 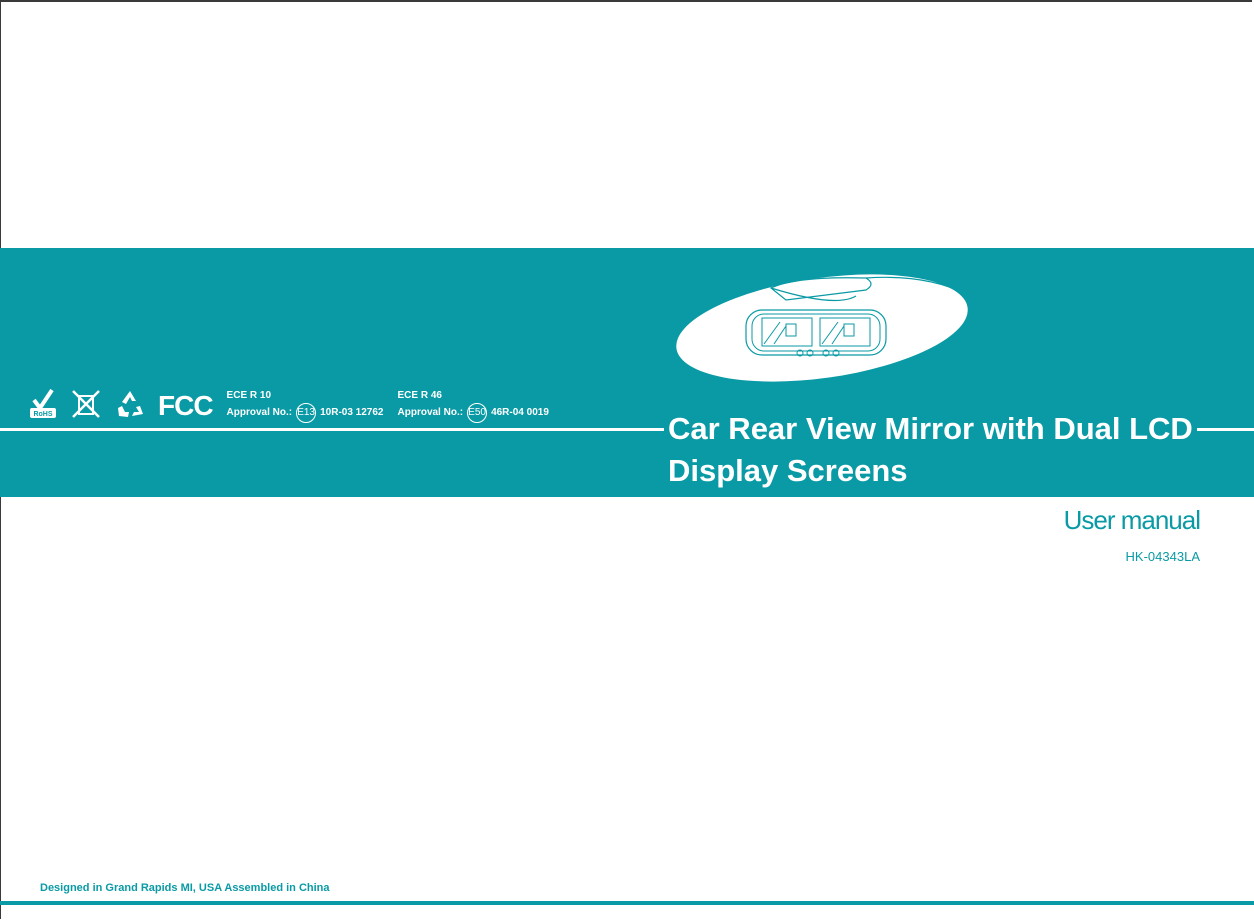 I want to click on title-line-2: Display Screens, so click(x=788, y=470).